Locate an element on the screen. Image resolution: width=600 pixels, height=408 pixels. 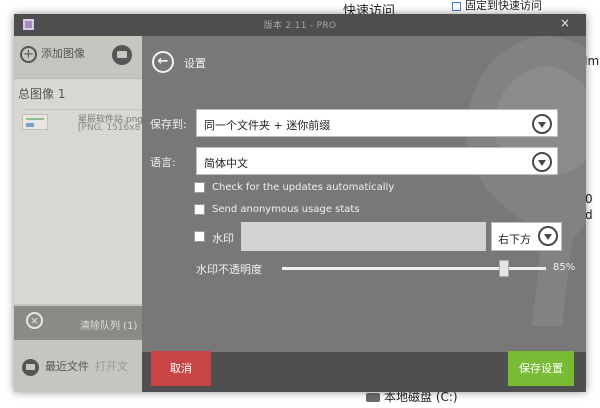
language-select: 简体中文 is located at coordinates (377, 161).